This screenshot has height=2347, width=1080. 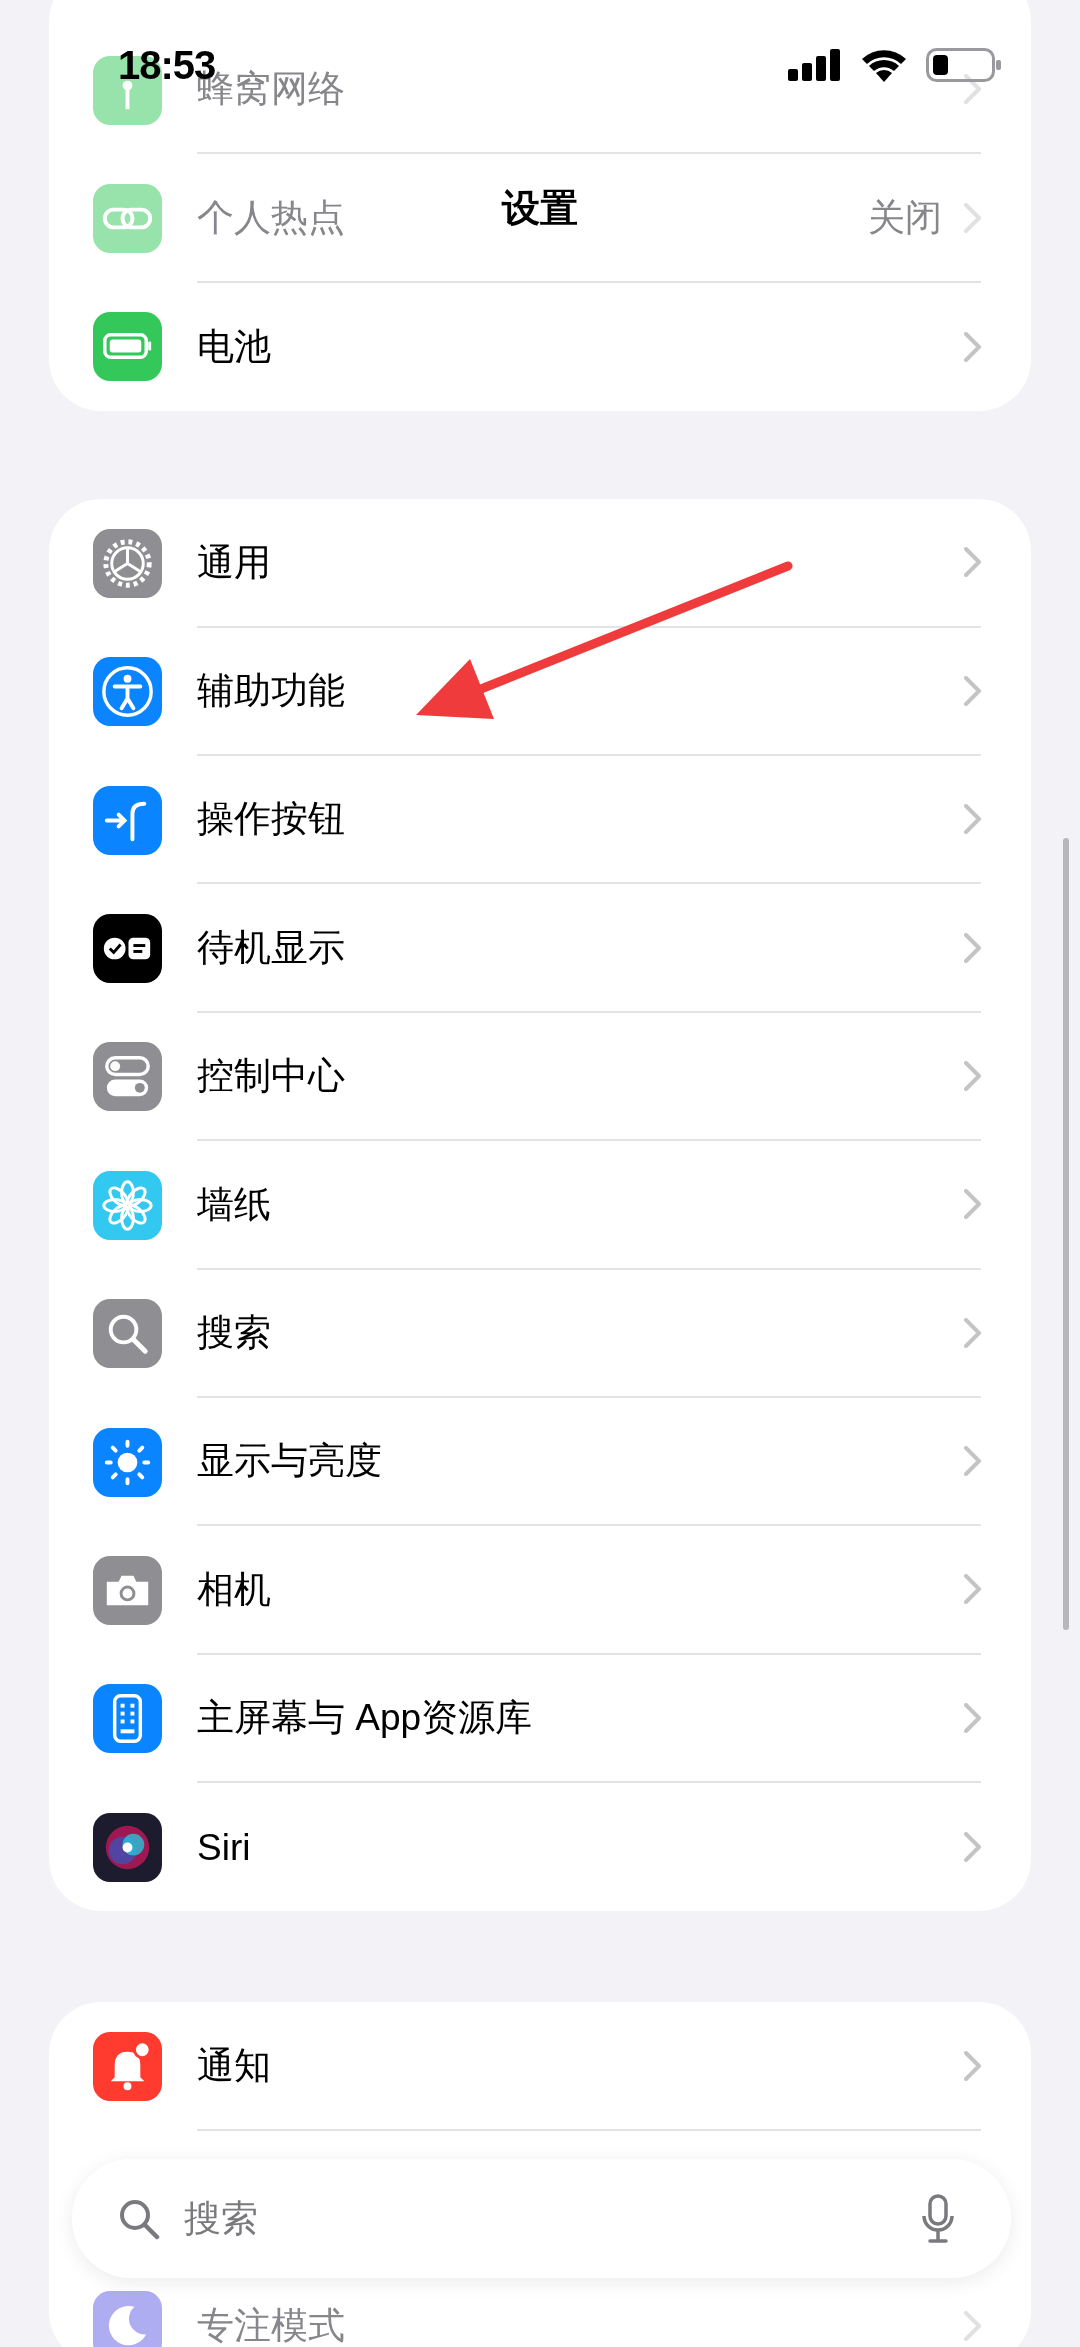 I want to click on row-label: 墙纸, so click(x=234, y=1204).